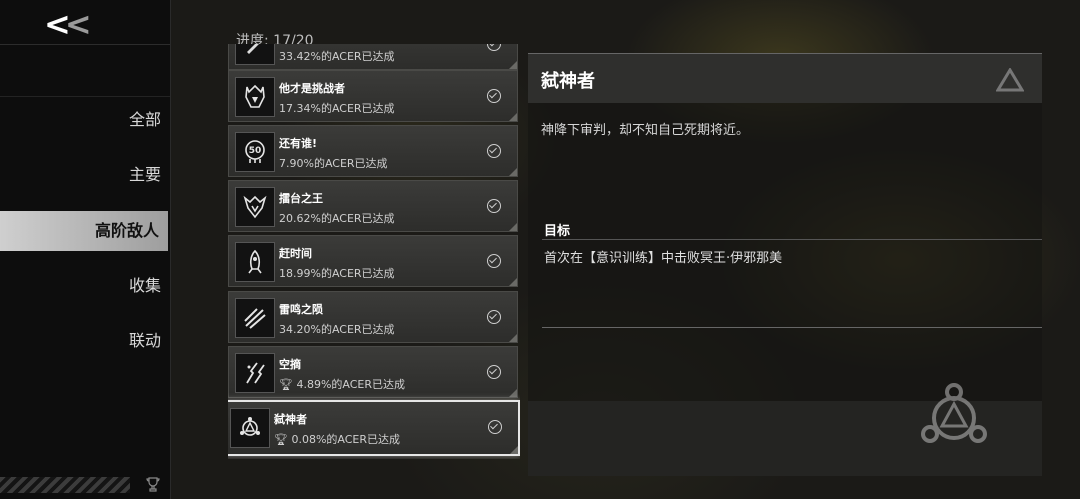 The height and width of the screenshot is (499, 1080). Describe the element at coordinates (1010, 80) in the screenshot. I see `game-logo-icon` at that location.